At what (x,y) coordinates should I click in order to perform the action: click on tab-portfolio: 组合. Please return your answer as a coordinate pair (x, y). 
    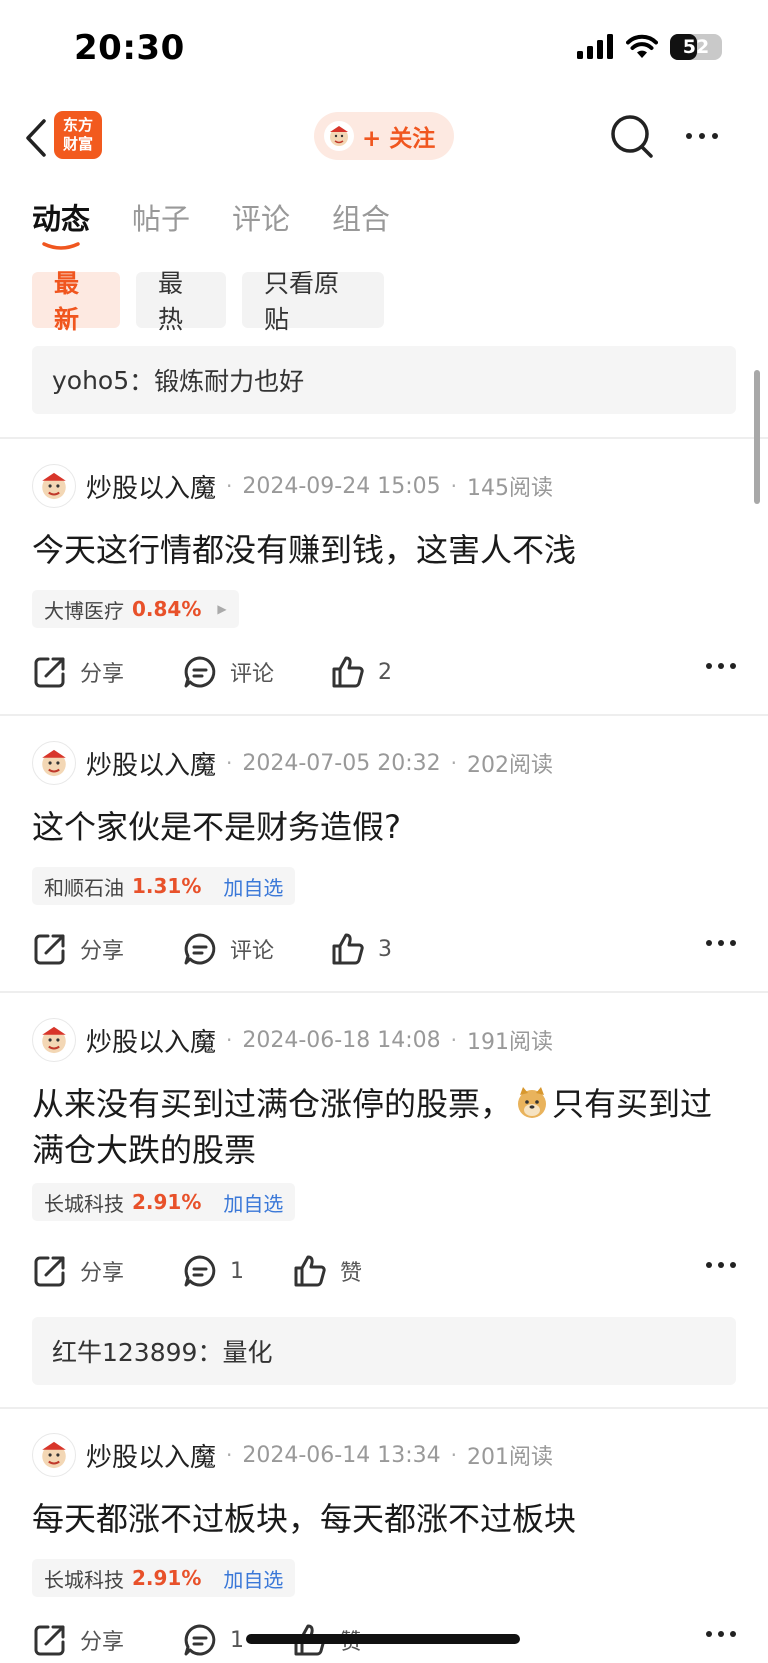
    Looking at the image, I should click on (361, 223).